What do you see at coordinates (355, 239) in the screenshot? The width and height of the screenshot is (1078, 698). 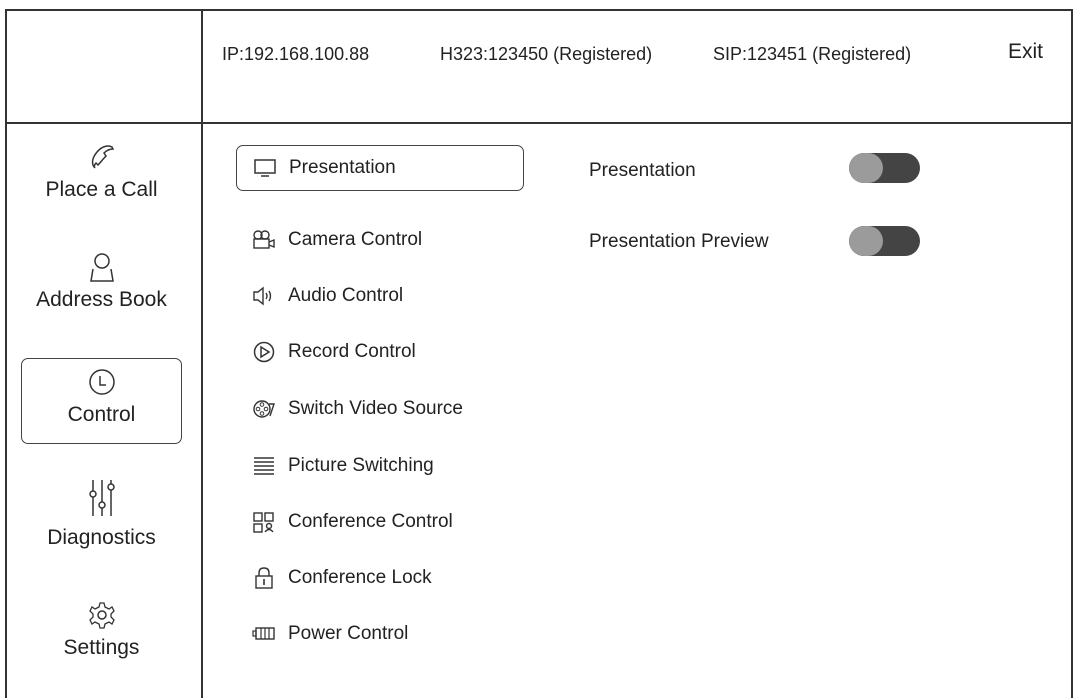 I see `menu-item-label: Camera Control` at bounding box center [355, 239].